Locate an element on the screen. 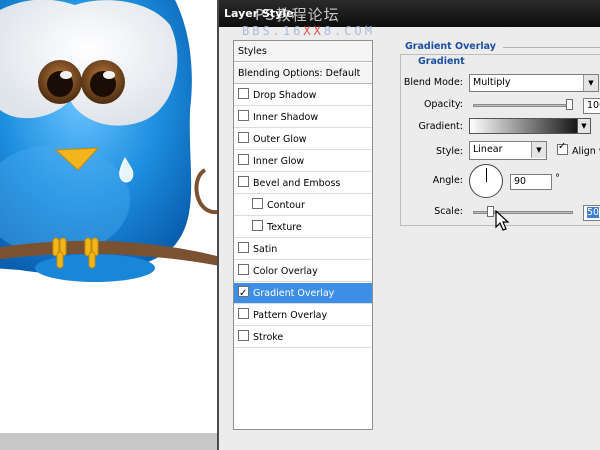 Image resolution: width=600 pixels, height=450 pixels. style-item-label: Color Overlay is located at coordinates (285, 271).